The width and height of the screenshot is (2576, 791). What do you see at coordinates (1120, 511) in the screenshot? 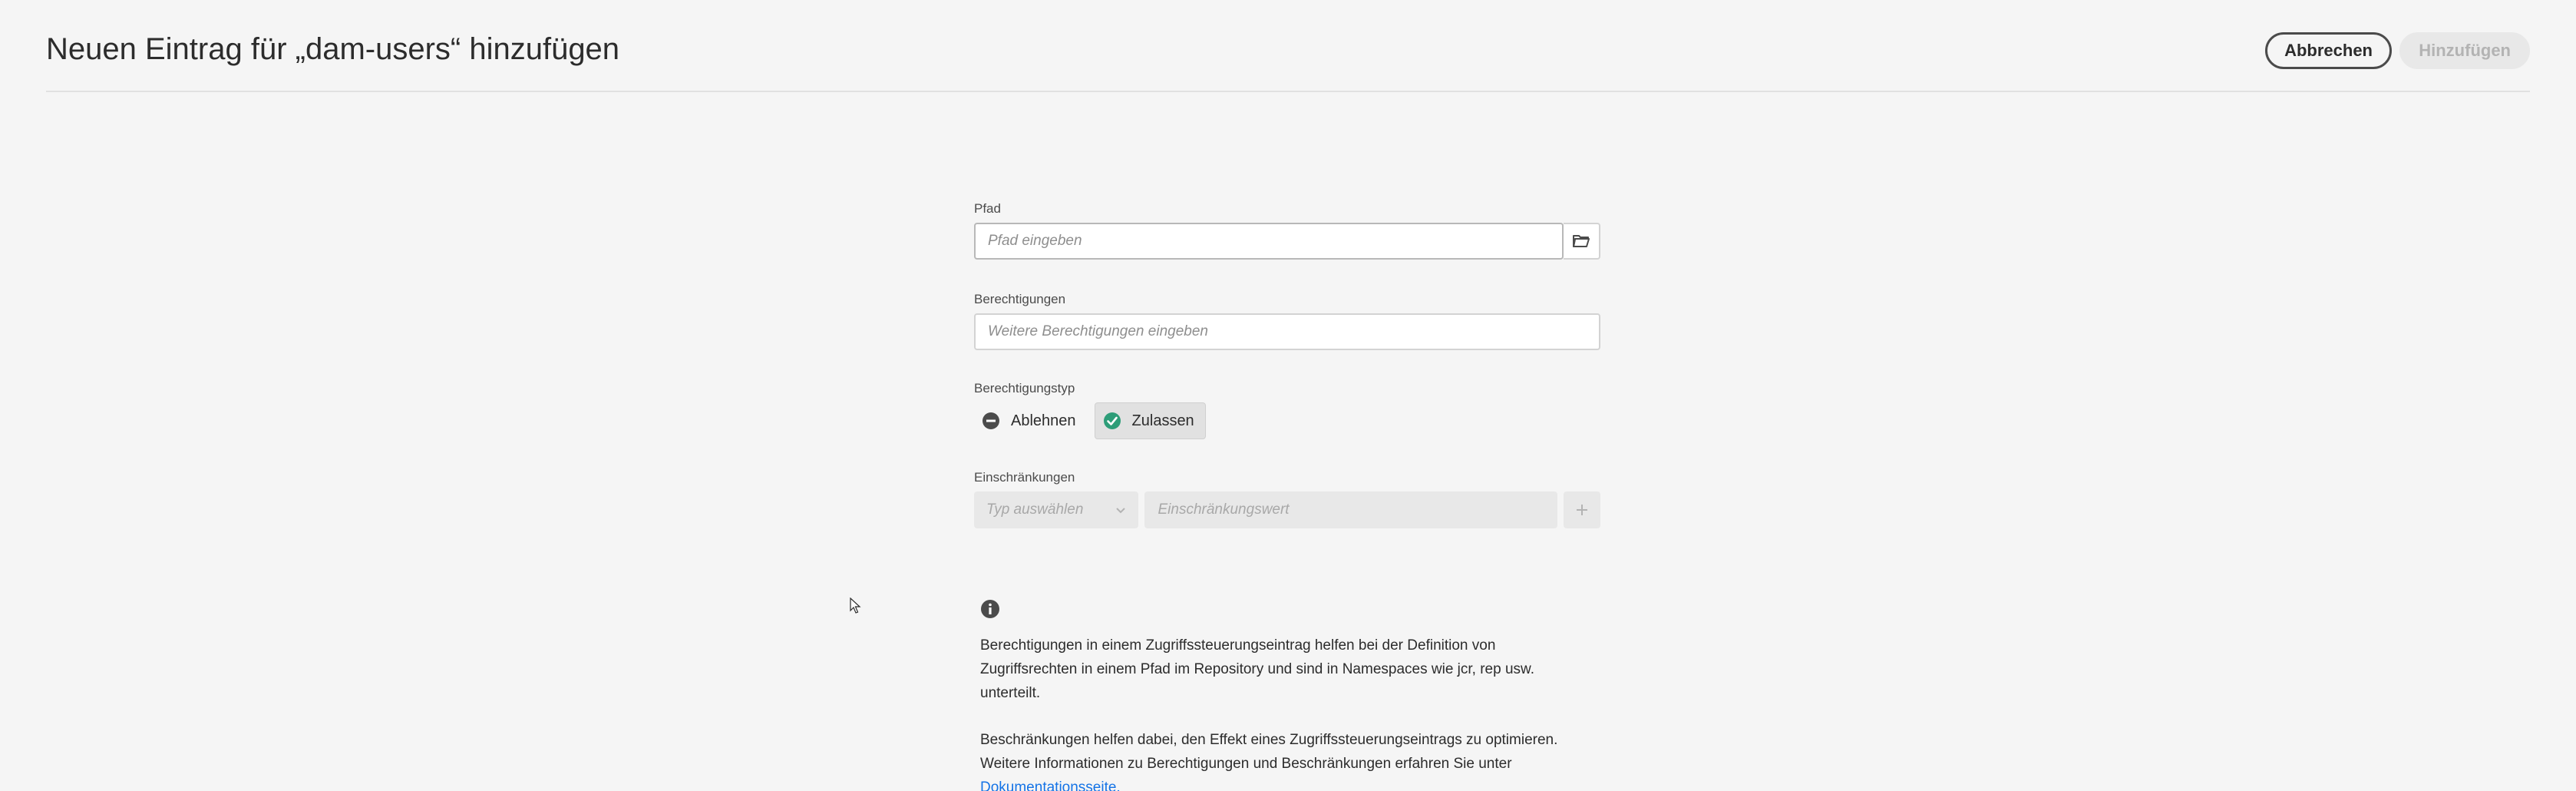
I see `chevron-down-icon` at bounding box center [1120, 511].